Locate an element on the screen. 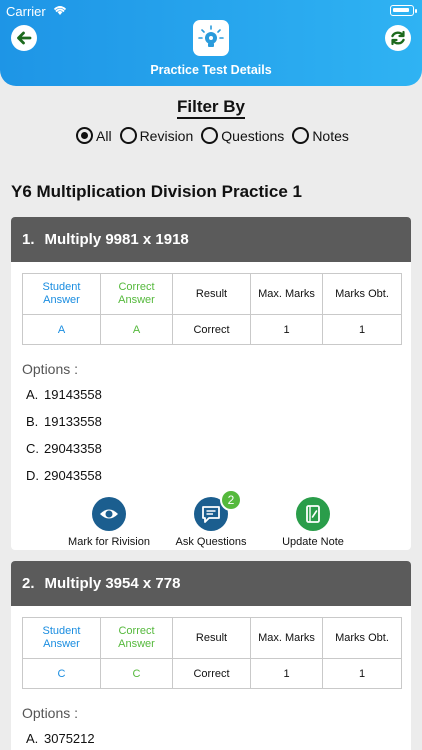  carrier-label: Carrier is located at coordinates (26, 11).